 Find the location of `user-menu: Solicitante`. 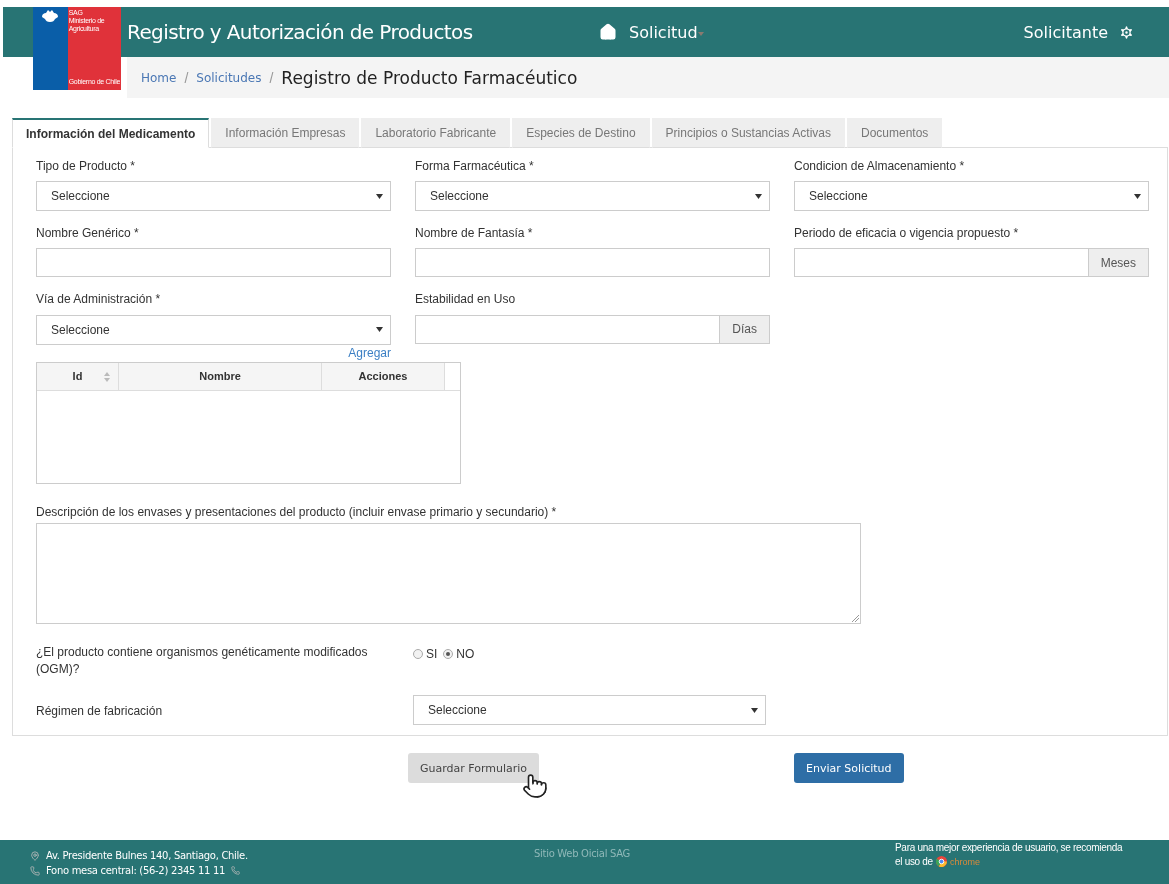

user-menu: Solicitante is located at coordinates (1065, 32).